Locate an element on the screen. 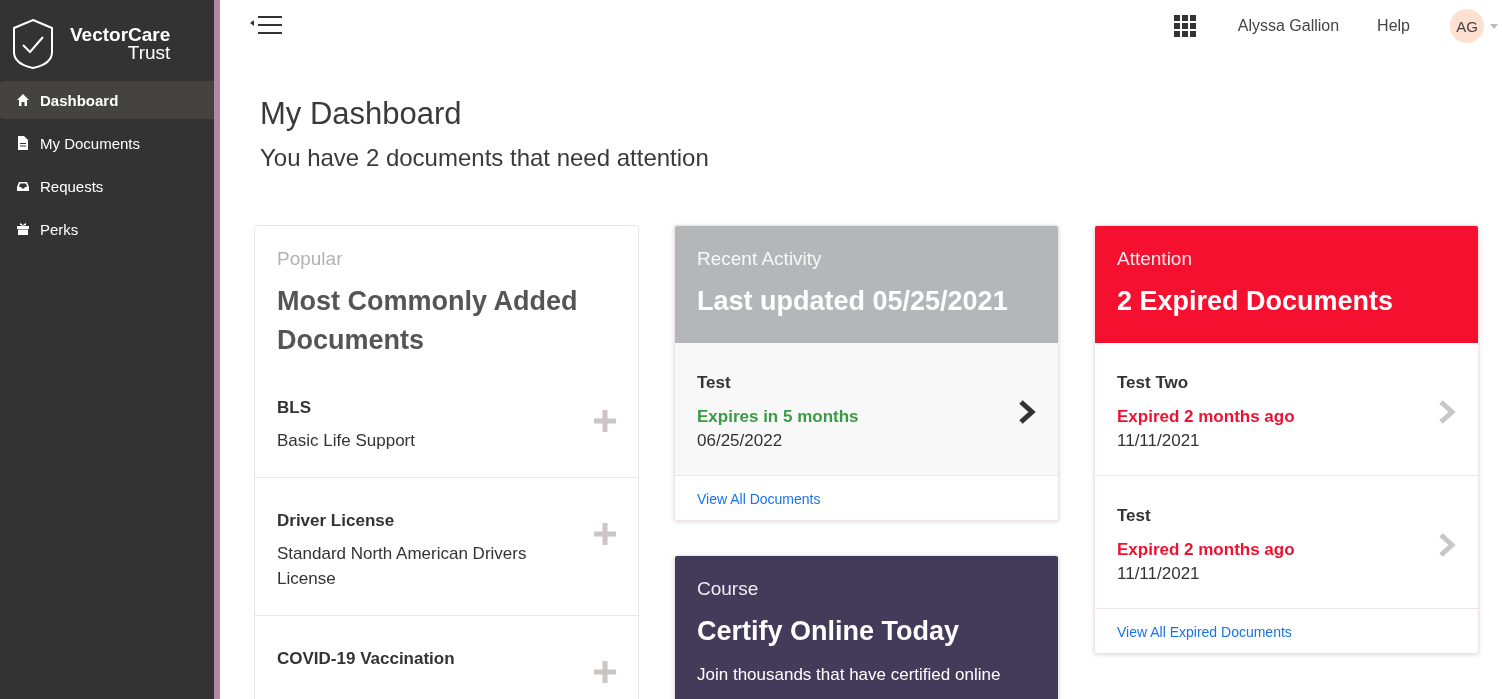  document-row: Test Expired 2 months ago 11/11/2021 is located at coordinates (1286, 542).